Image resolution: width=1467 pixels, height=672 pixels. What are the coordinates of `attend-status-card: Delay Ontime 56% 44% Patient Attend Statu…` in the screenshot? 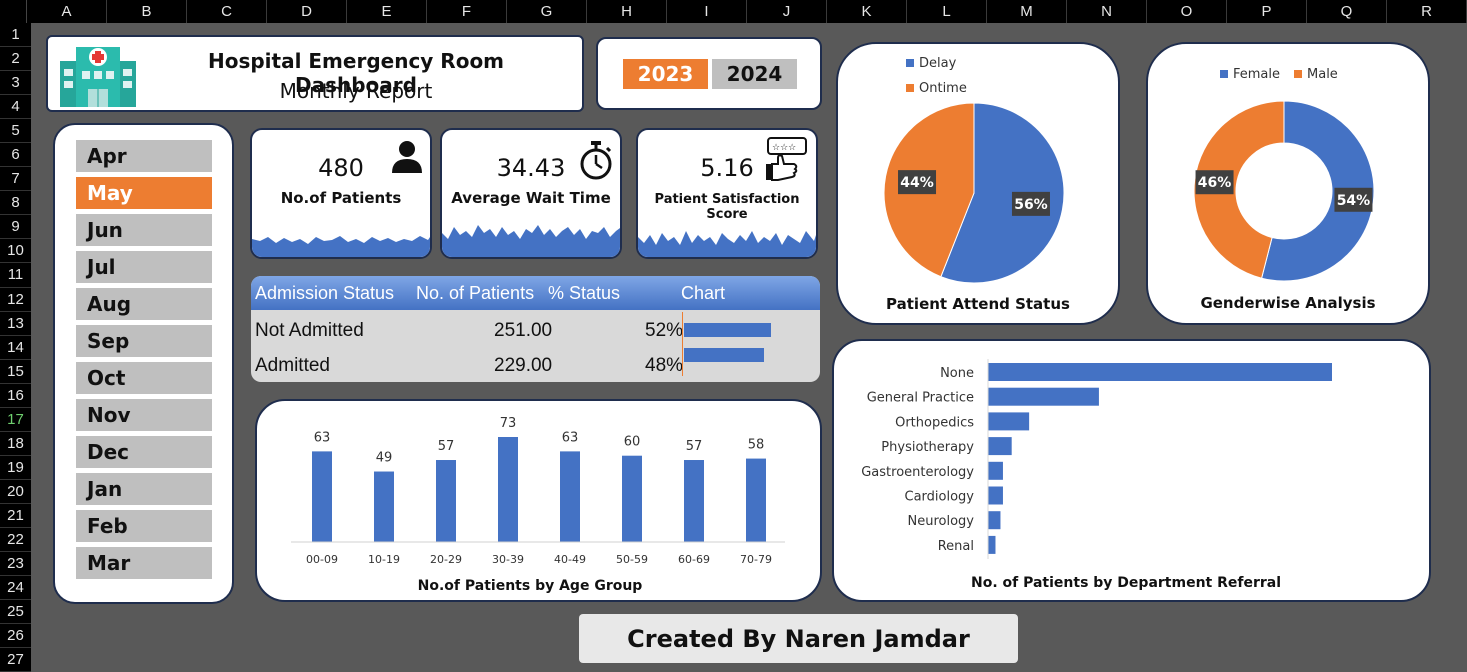 It's located at (978, 183).